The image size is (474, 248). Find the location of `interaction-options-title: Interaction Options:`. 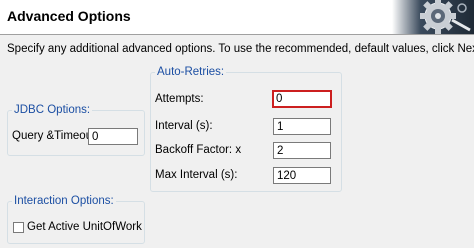

interaction-options-title: Interaction Options: is located at coordinates (64, 201).